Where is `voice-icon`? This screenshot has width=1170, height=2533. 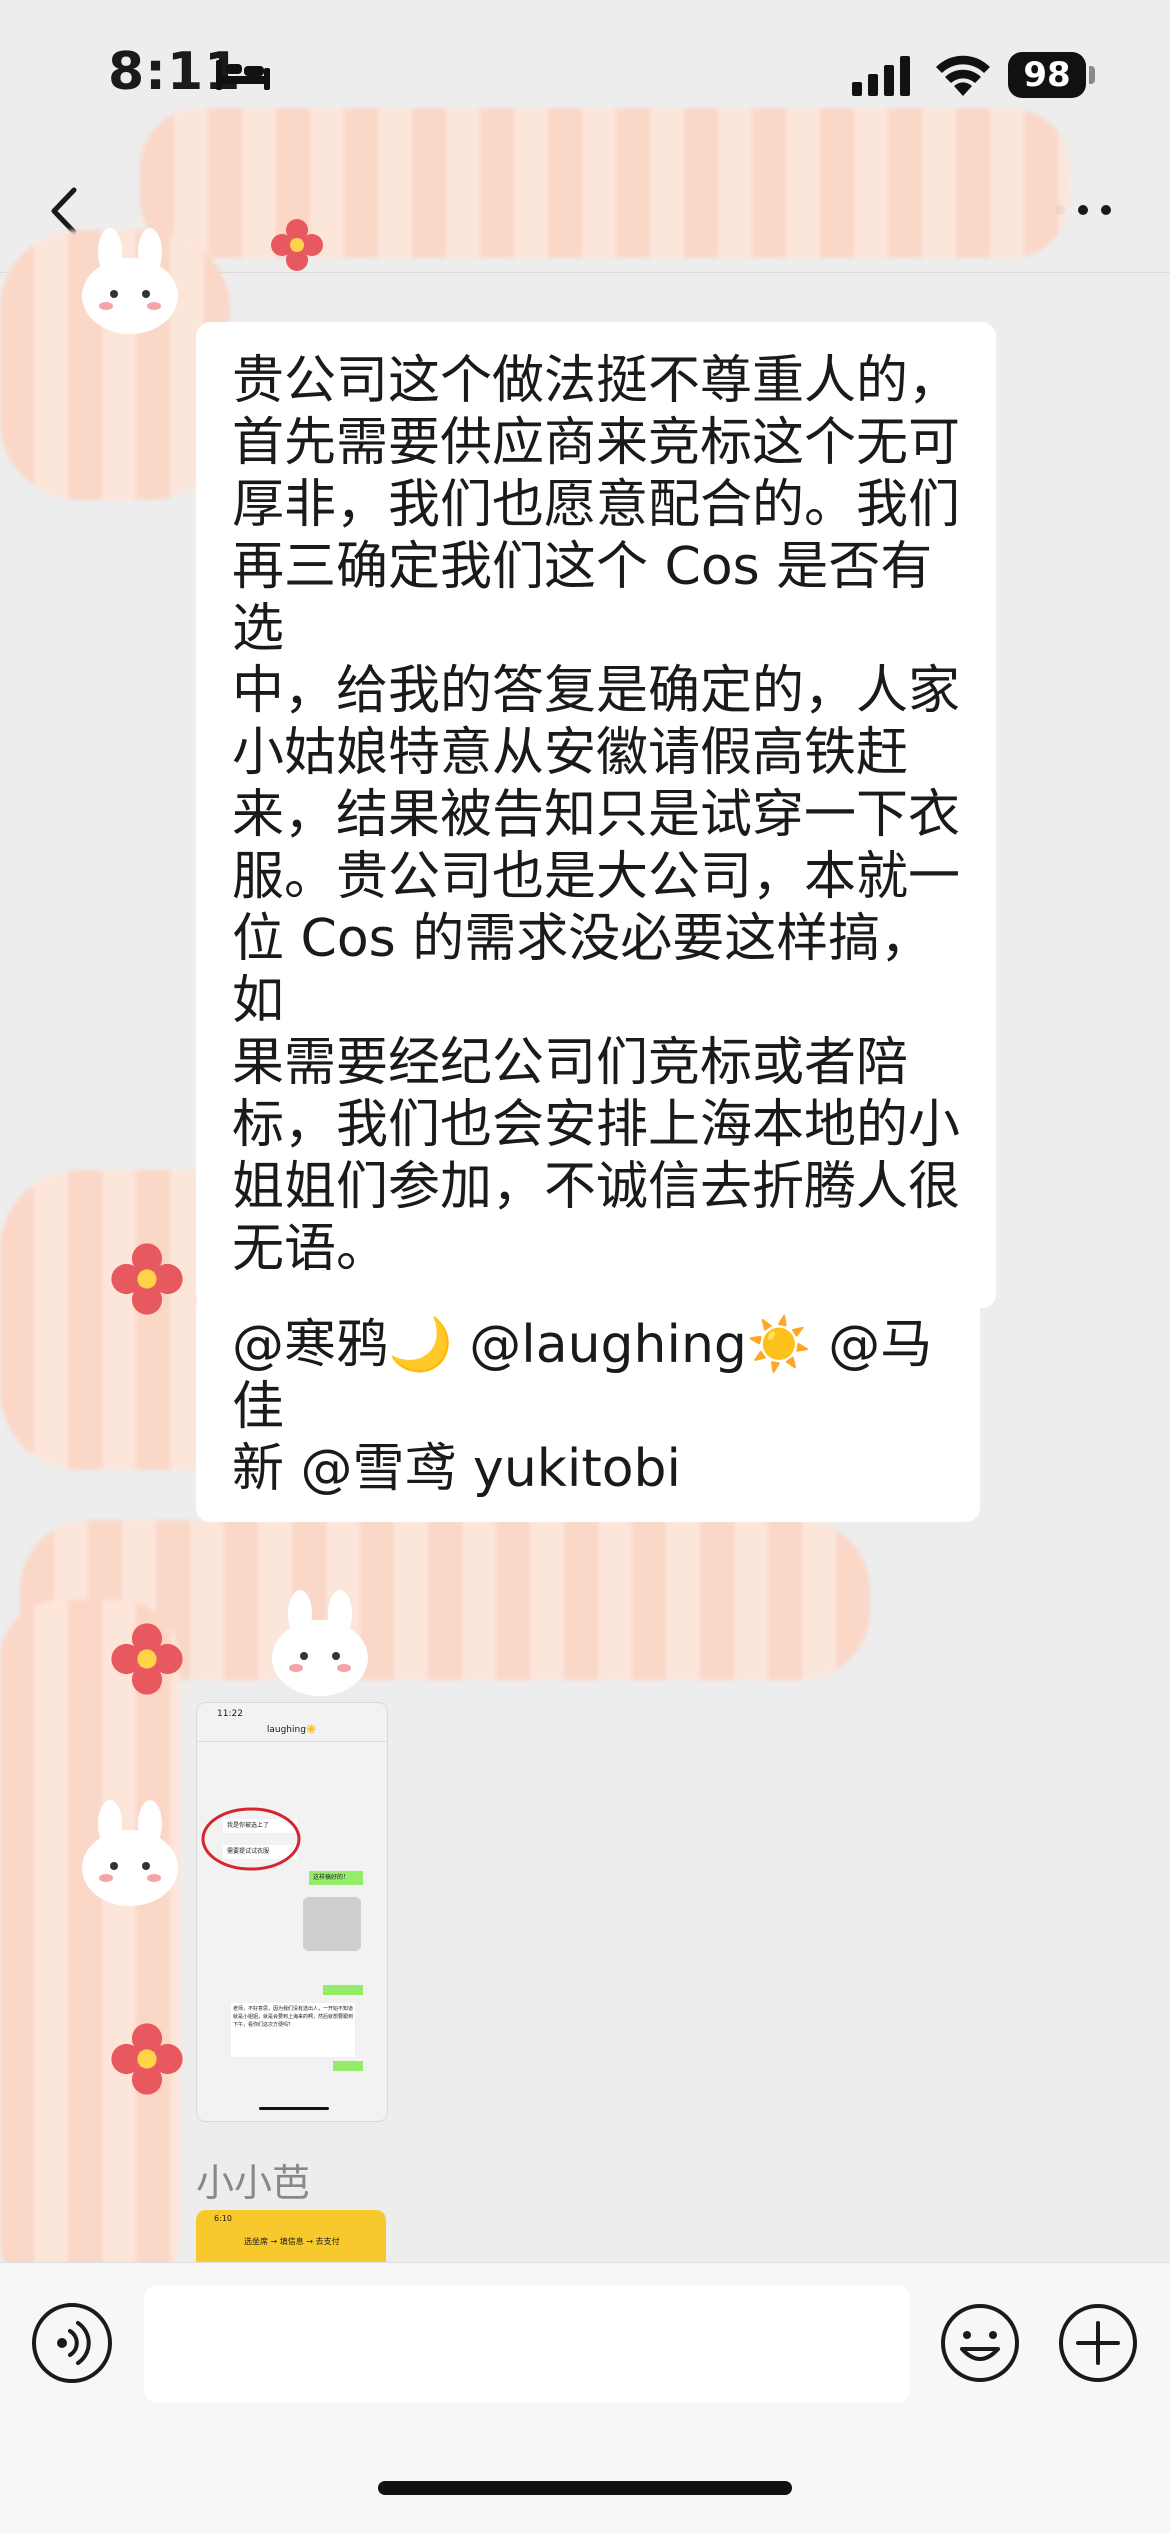 voice-icon is located at coordinates (74, 2343).